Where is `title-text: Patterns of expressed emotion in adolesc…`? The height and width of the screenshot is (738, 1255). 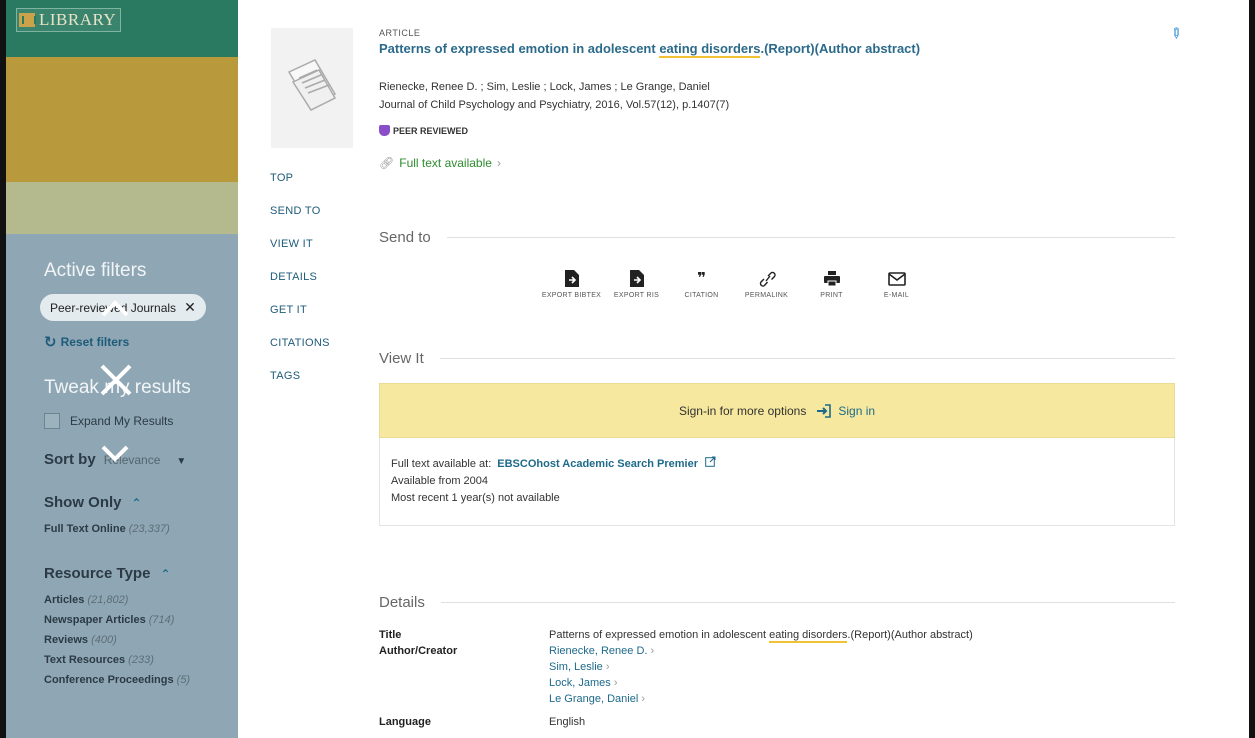
title-text: Patterns of expressed emotion in adolesc… is located at coordinates (659, 635).